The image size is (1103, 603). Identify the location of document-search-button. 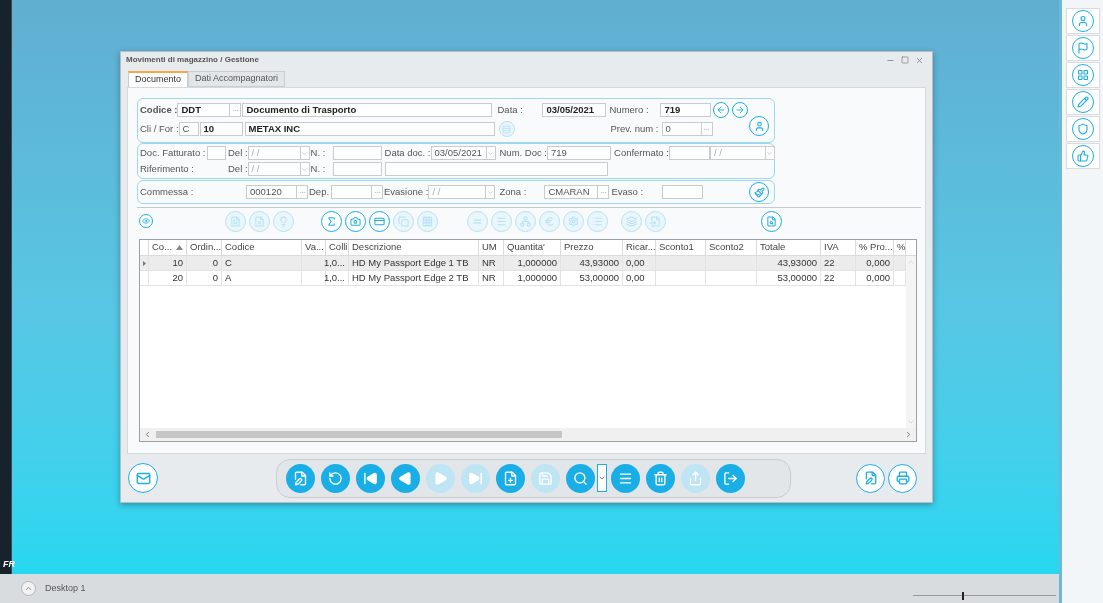
(771, 221).